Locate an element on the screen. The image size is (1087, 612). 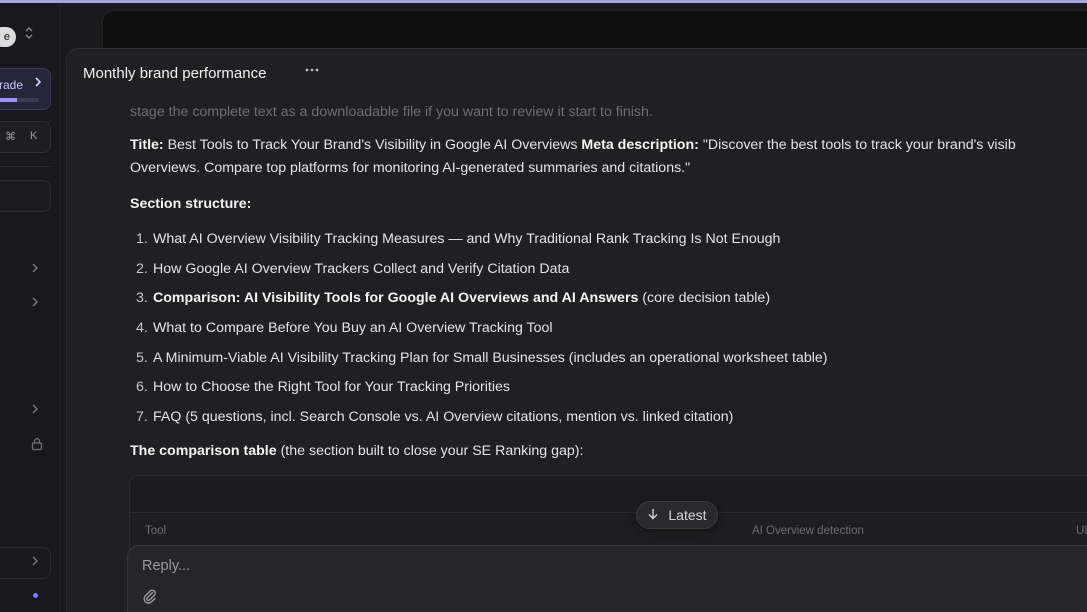
reply-composer is located at coordinates (607, 578).